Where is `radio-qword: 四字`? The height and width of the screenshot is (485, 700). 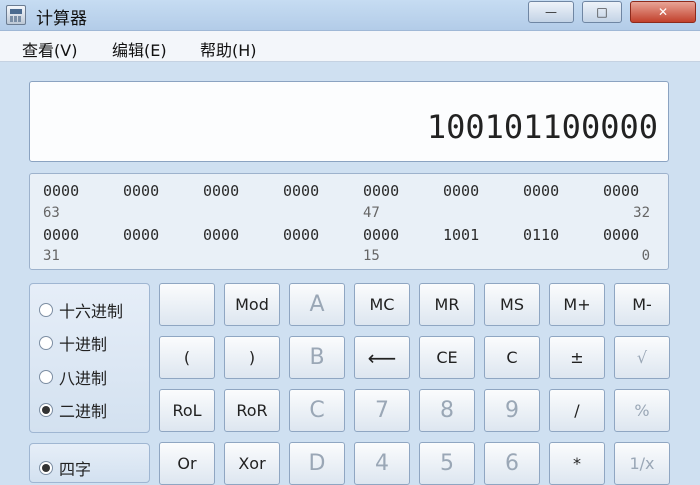
radio-qword: 四字 is located at coordinates (65, 468).